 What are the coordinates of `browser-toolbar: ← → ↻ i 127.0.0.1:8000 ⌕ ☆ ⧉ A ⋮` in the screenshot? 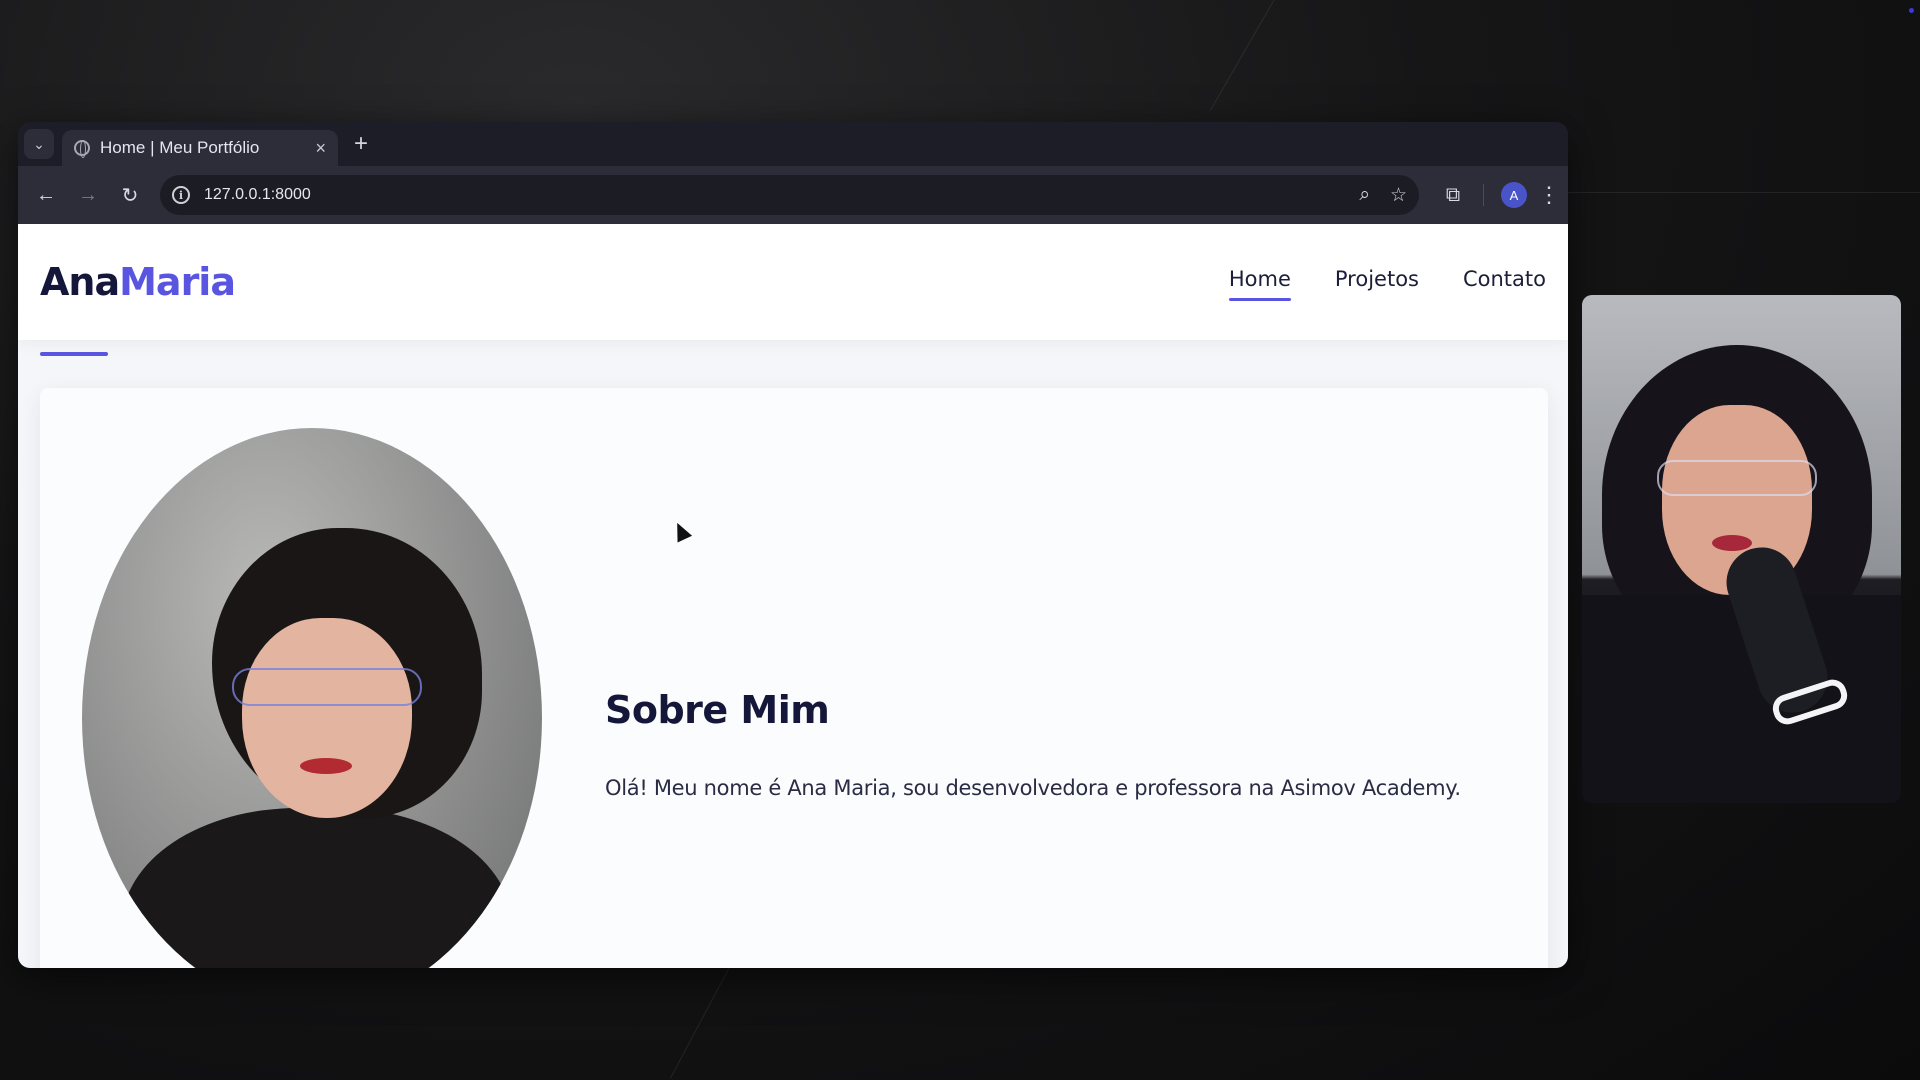 It's located at (793, 195).